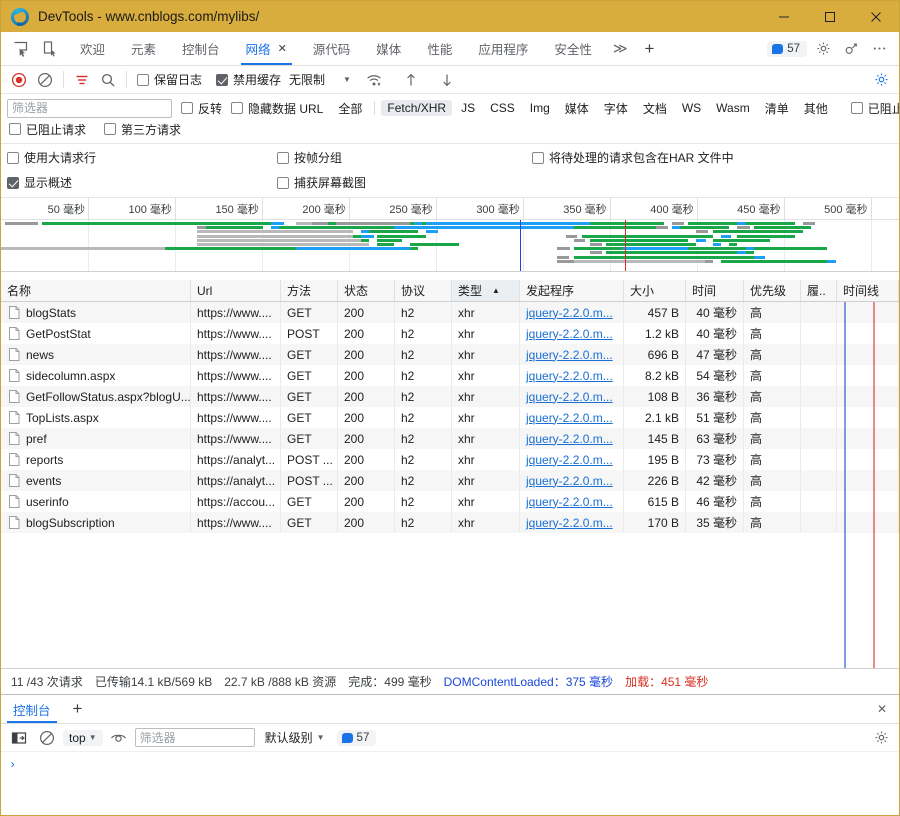  What do you see at coordinates (502, 108) in the screenshot?
I see `type-filter-css: CSS` at bounding box center [502, 108].